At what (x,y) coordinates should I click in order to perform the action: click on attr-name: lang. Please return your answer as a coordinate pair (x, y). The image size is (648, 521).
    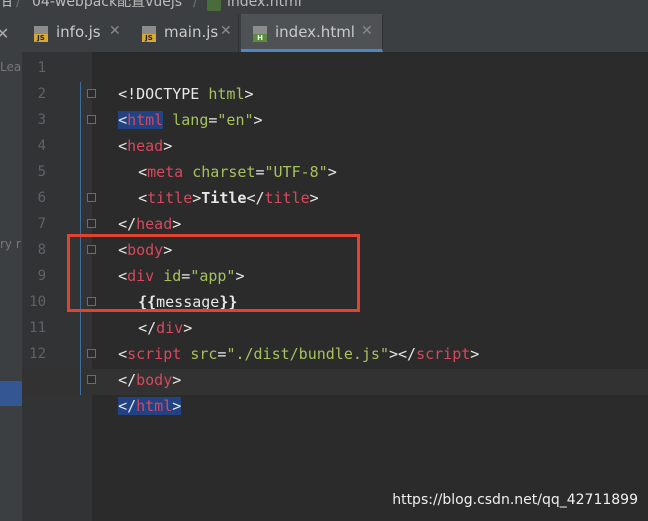
    Looking at the image, I should click on (190, 120).